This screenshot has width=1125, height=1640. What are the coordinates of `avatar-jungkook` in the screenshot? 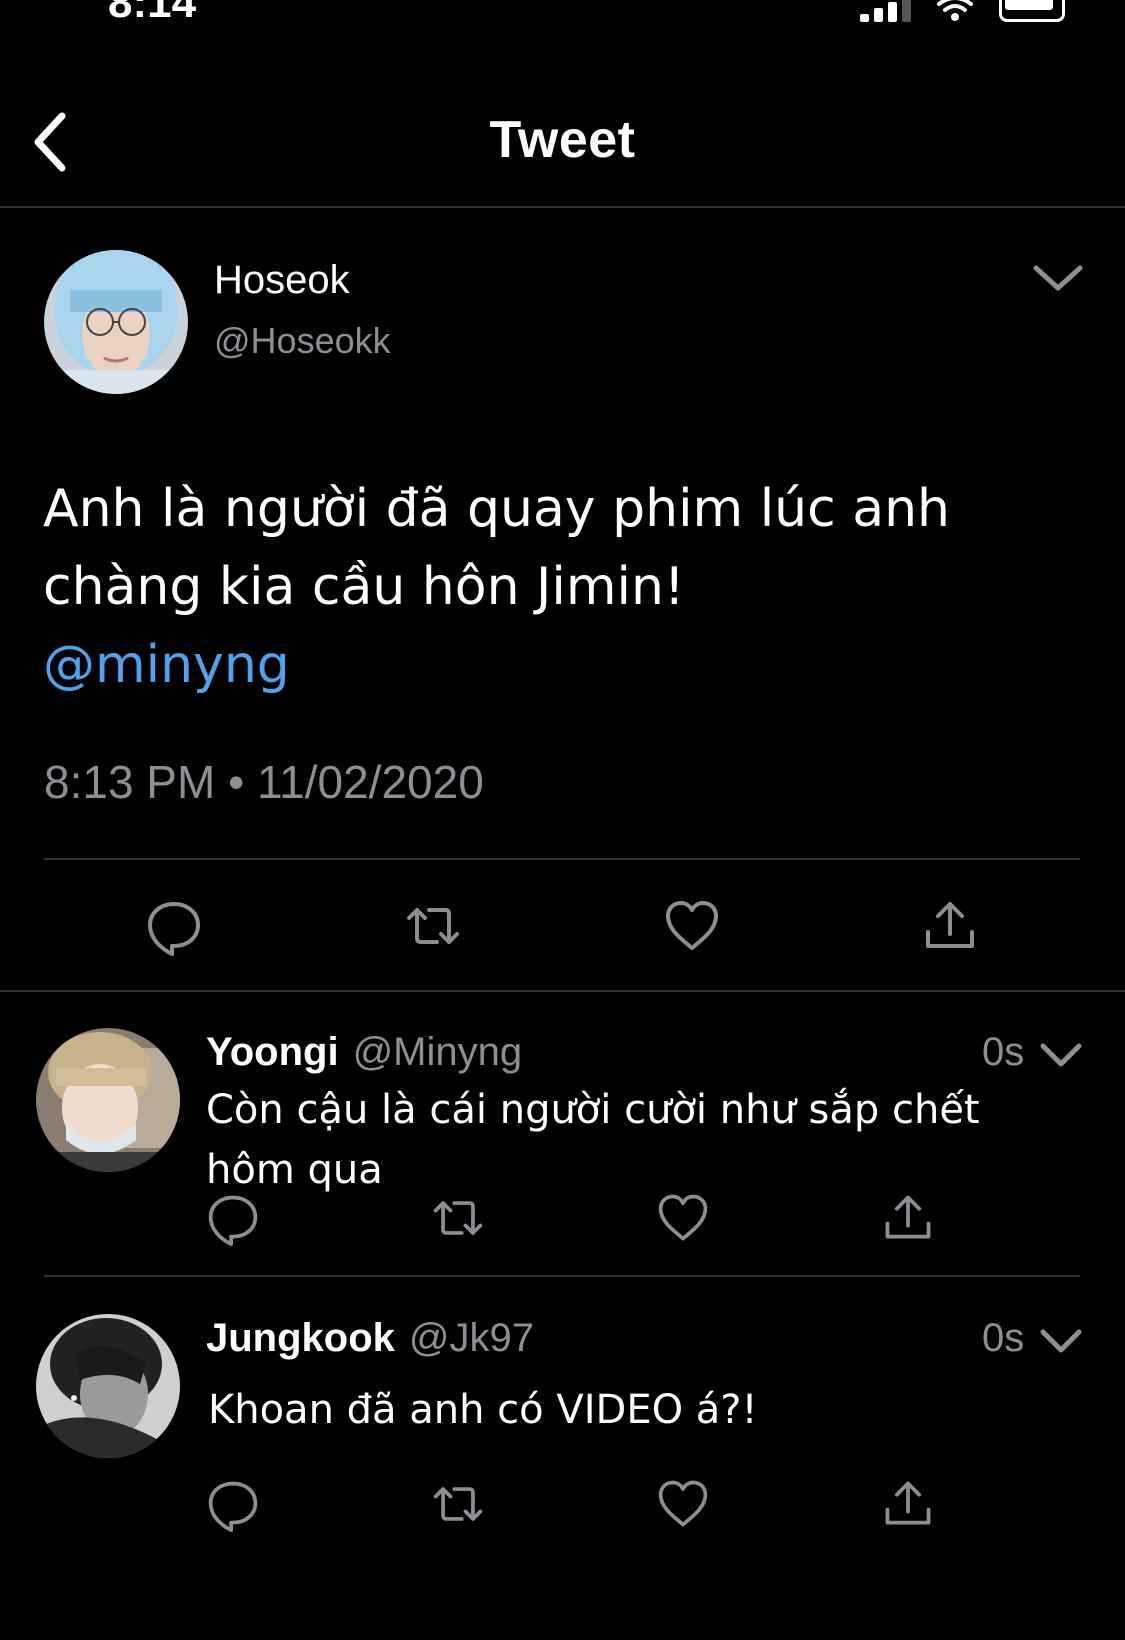 It's located at (108, 1386).